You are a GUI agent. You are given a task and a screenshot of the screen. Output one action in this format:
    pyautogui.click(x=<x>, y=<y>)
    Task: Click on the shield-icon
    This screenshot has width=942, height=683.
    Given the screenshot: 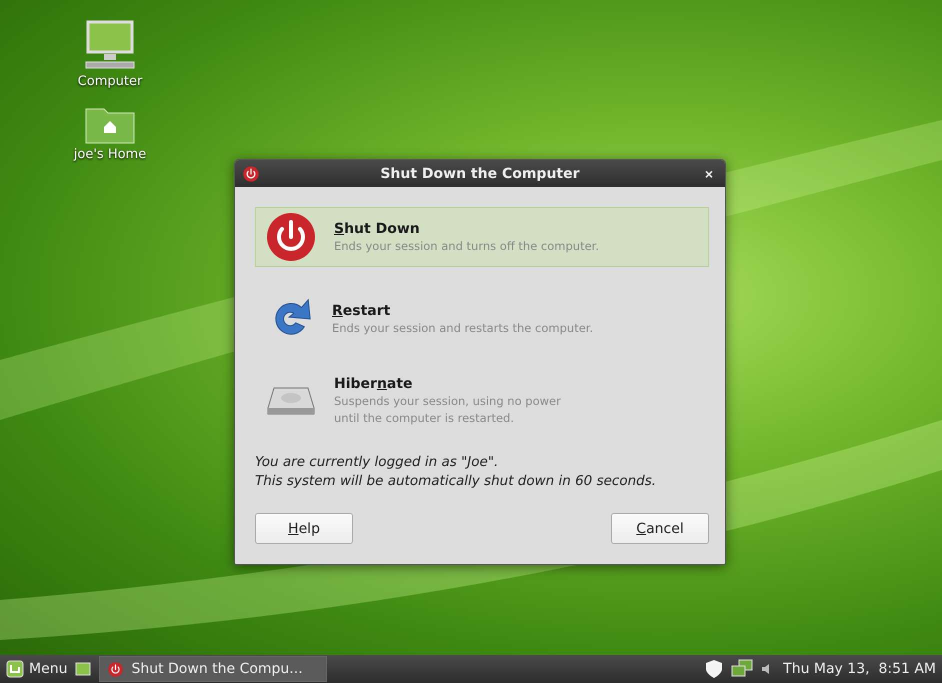 What is the action you would take?
    pyautogui.click(x=714, y=669)
    